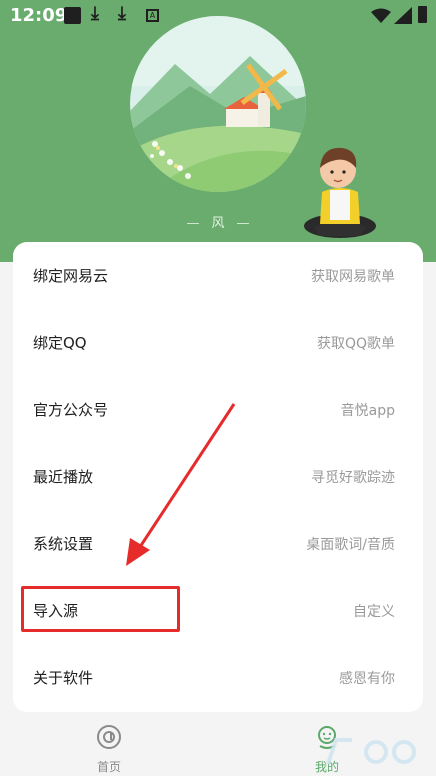 This screenshot has width=436, height=776. Describe the element at coordinates (381, 15) in the screenshot. I see `wifi-icon` at that location.